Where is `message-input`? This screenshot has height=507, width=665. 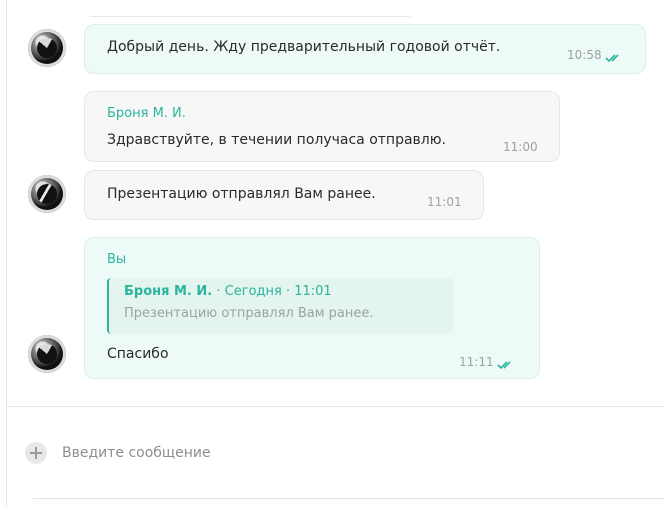 message-input is located at coordinates (352, 453).